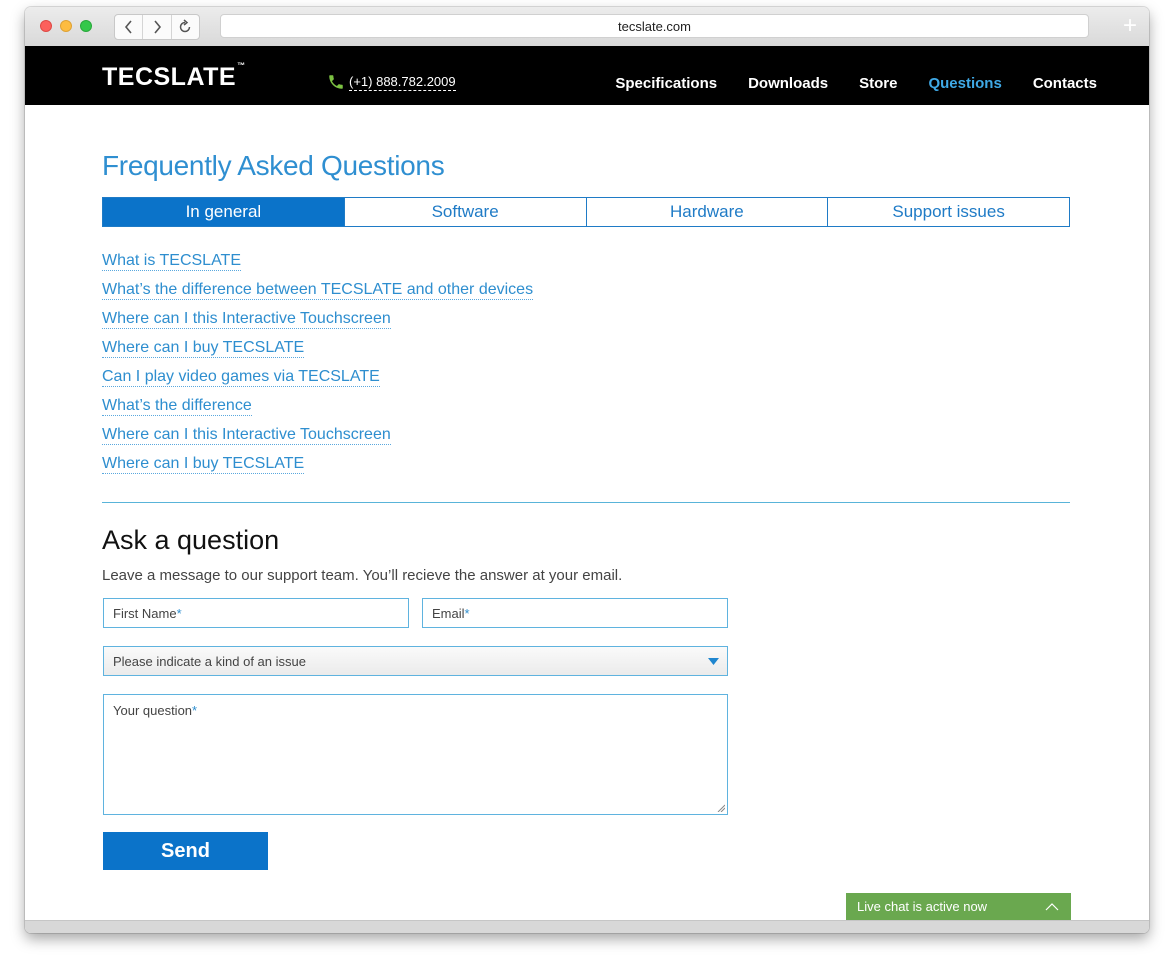  What do you see at coordinates (241, 377) in the screenshot?
I see `faq-question-link: Can I play video games via TECSLATE` at bounding box center [241, 377].